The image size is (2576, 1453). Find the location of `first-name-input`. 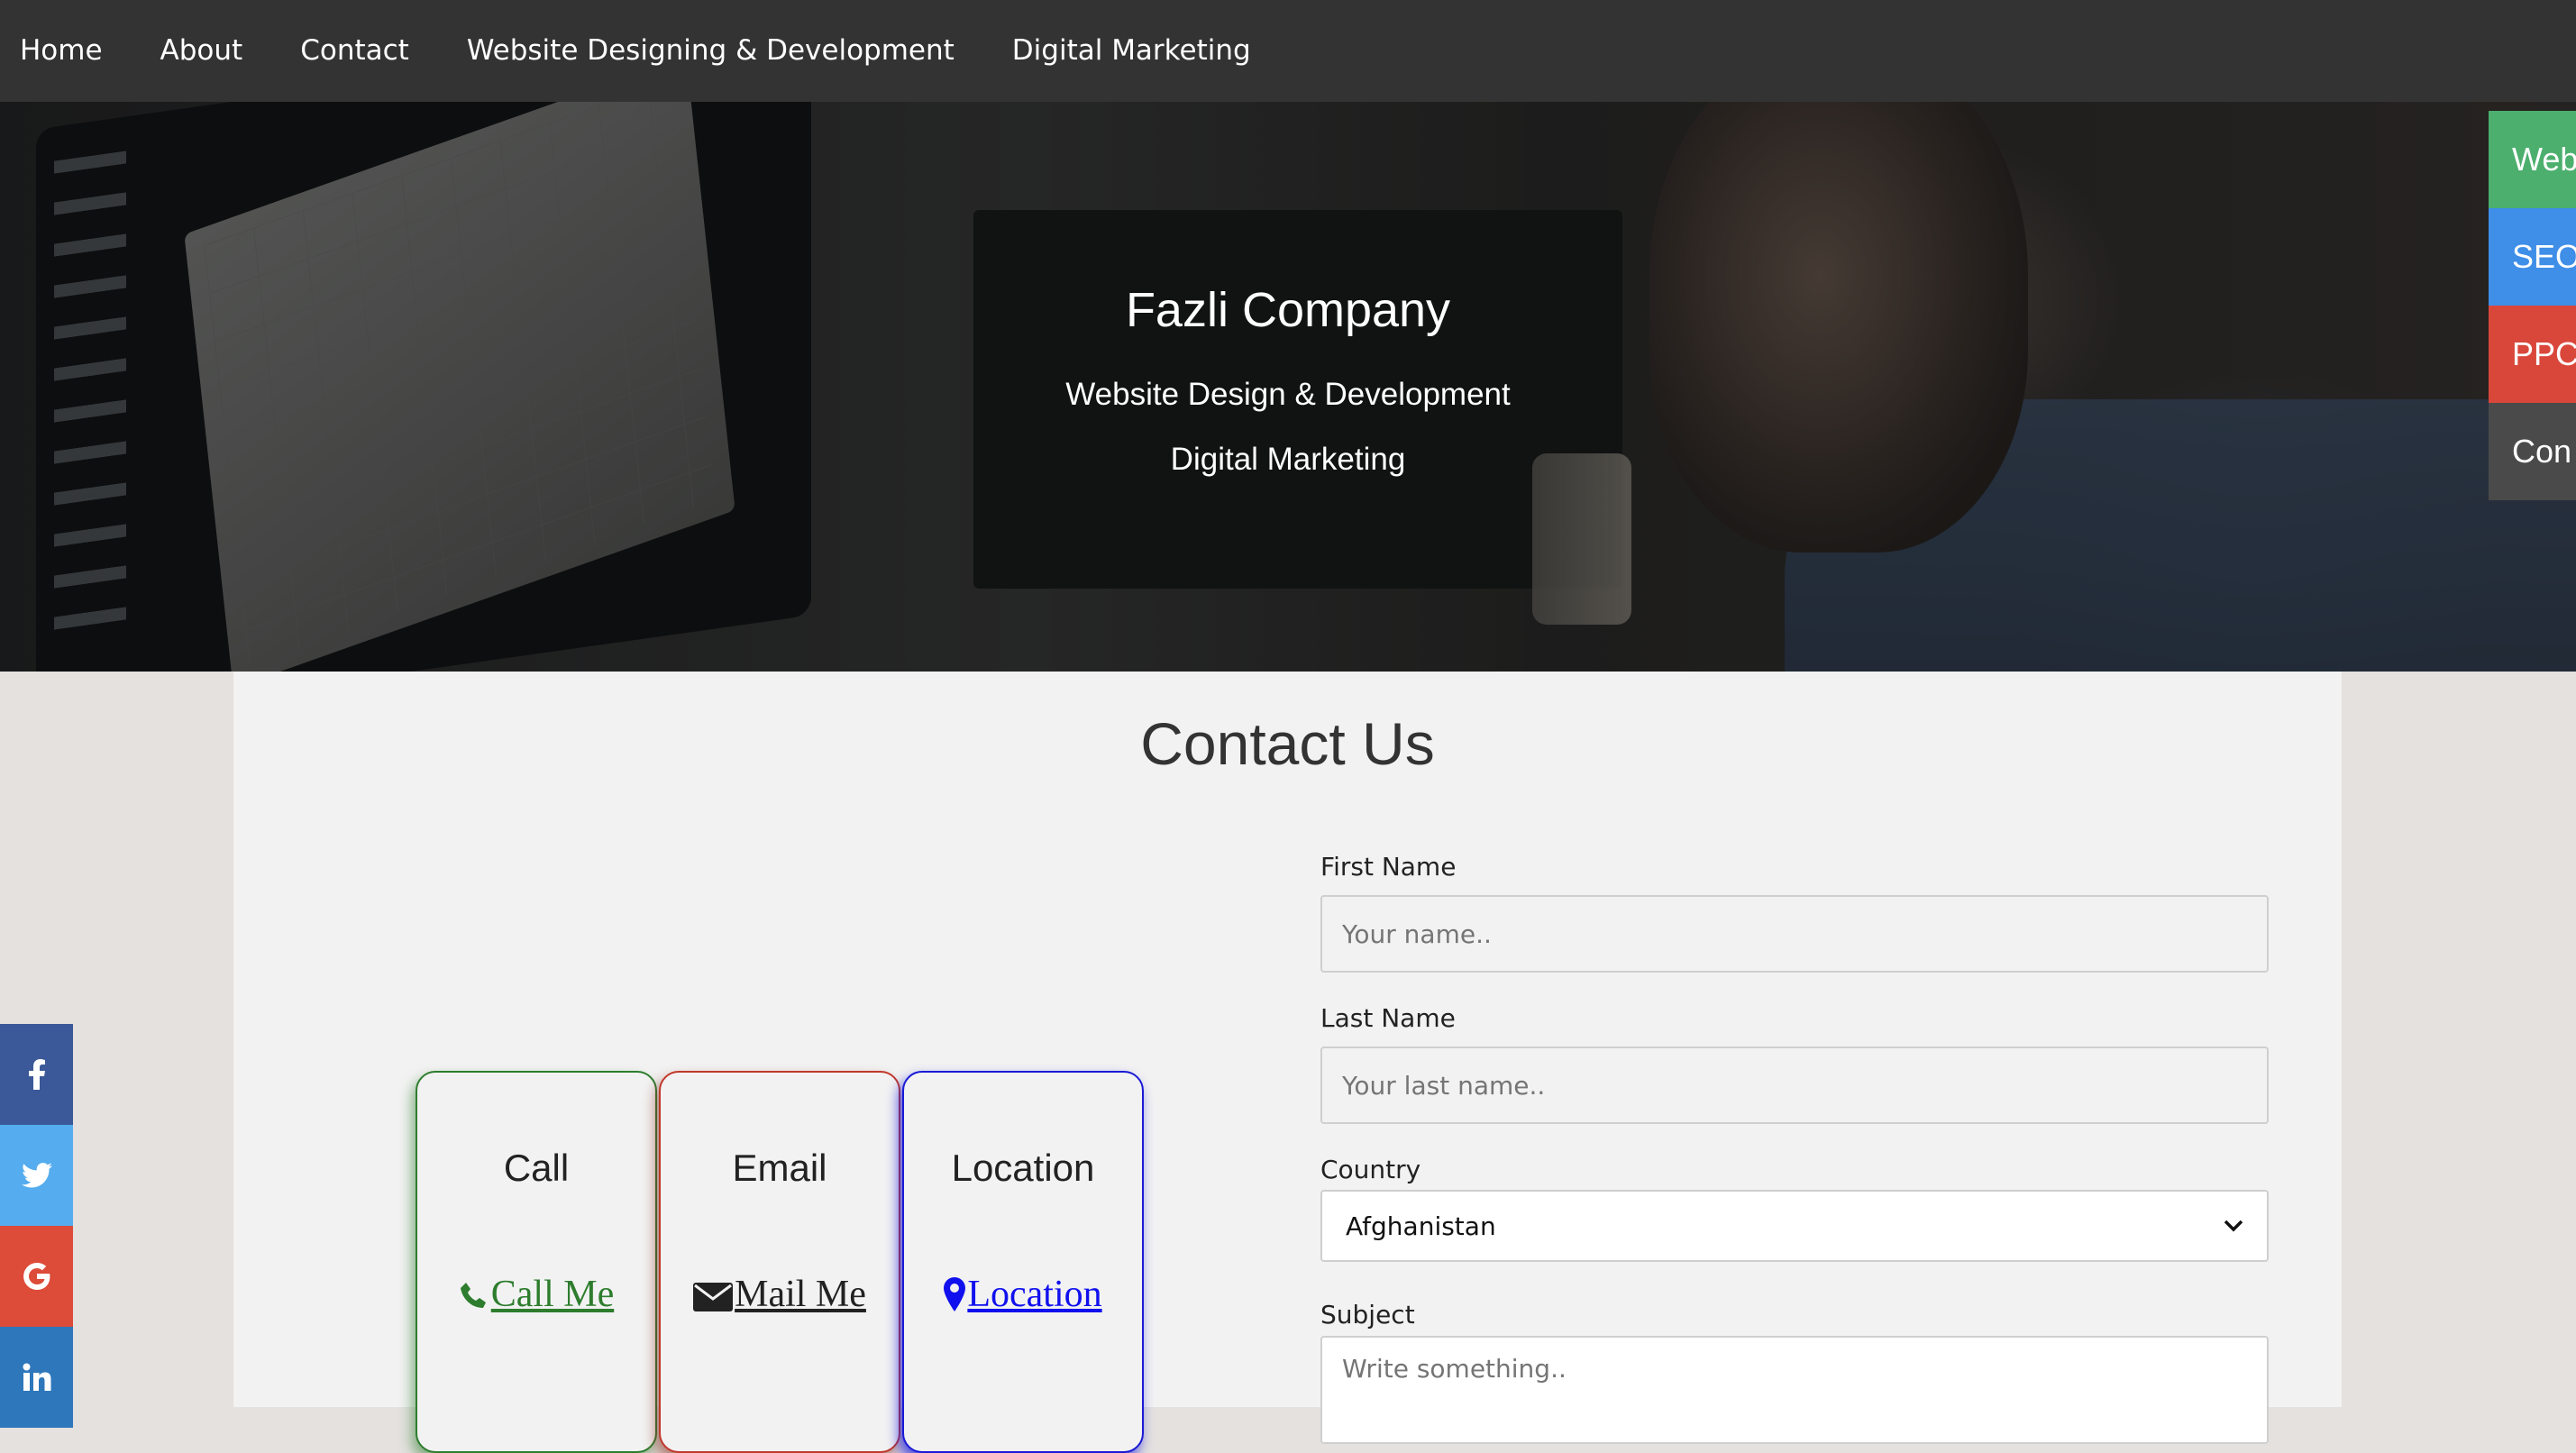

first-name-input is located at coordinates (1794, 934).